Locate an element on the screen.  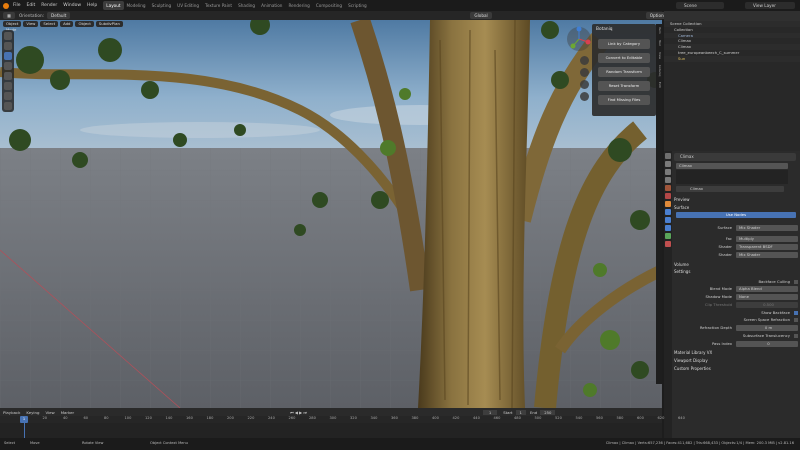
editor-type-dropdown: ▦ is located at coordinates (9, 15).